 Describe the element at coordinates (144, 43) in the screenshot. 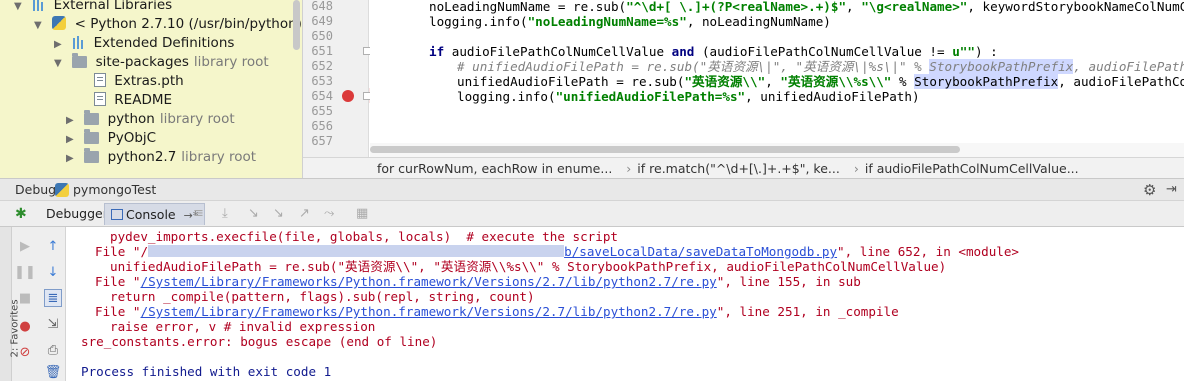

I see `tree-item-extended-definitions: ▶ Extended Definitions` at that location.